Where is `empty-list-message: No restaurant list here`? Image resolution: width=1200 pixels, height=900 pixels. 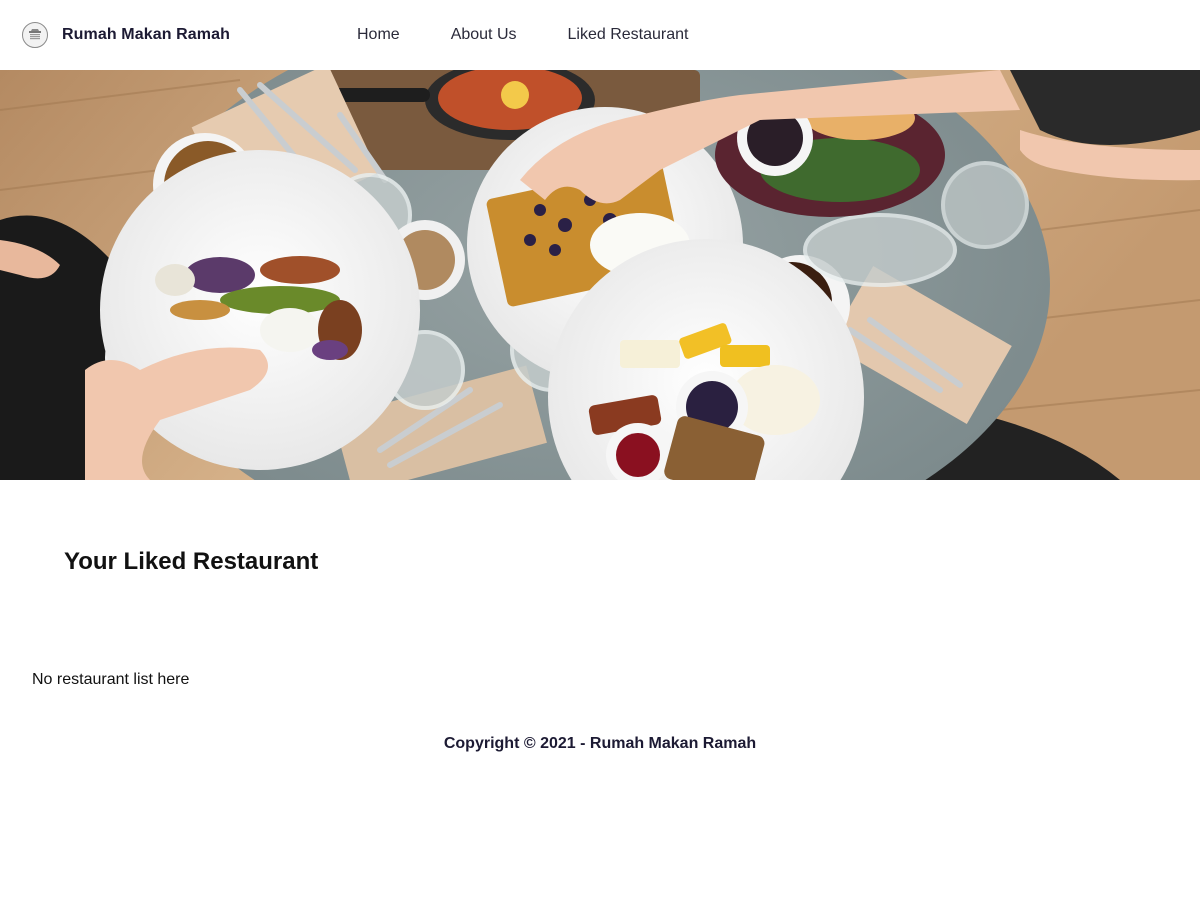
empty-list-message: No restaurant list here is located at coordinates (111, 679).